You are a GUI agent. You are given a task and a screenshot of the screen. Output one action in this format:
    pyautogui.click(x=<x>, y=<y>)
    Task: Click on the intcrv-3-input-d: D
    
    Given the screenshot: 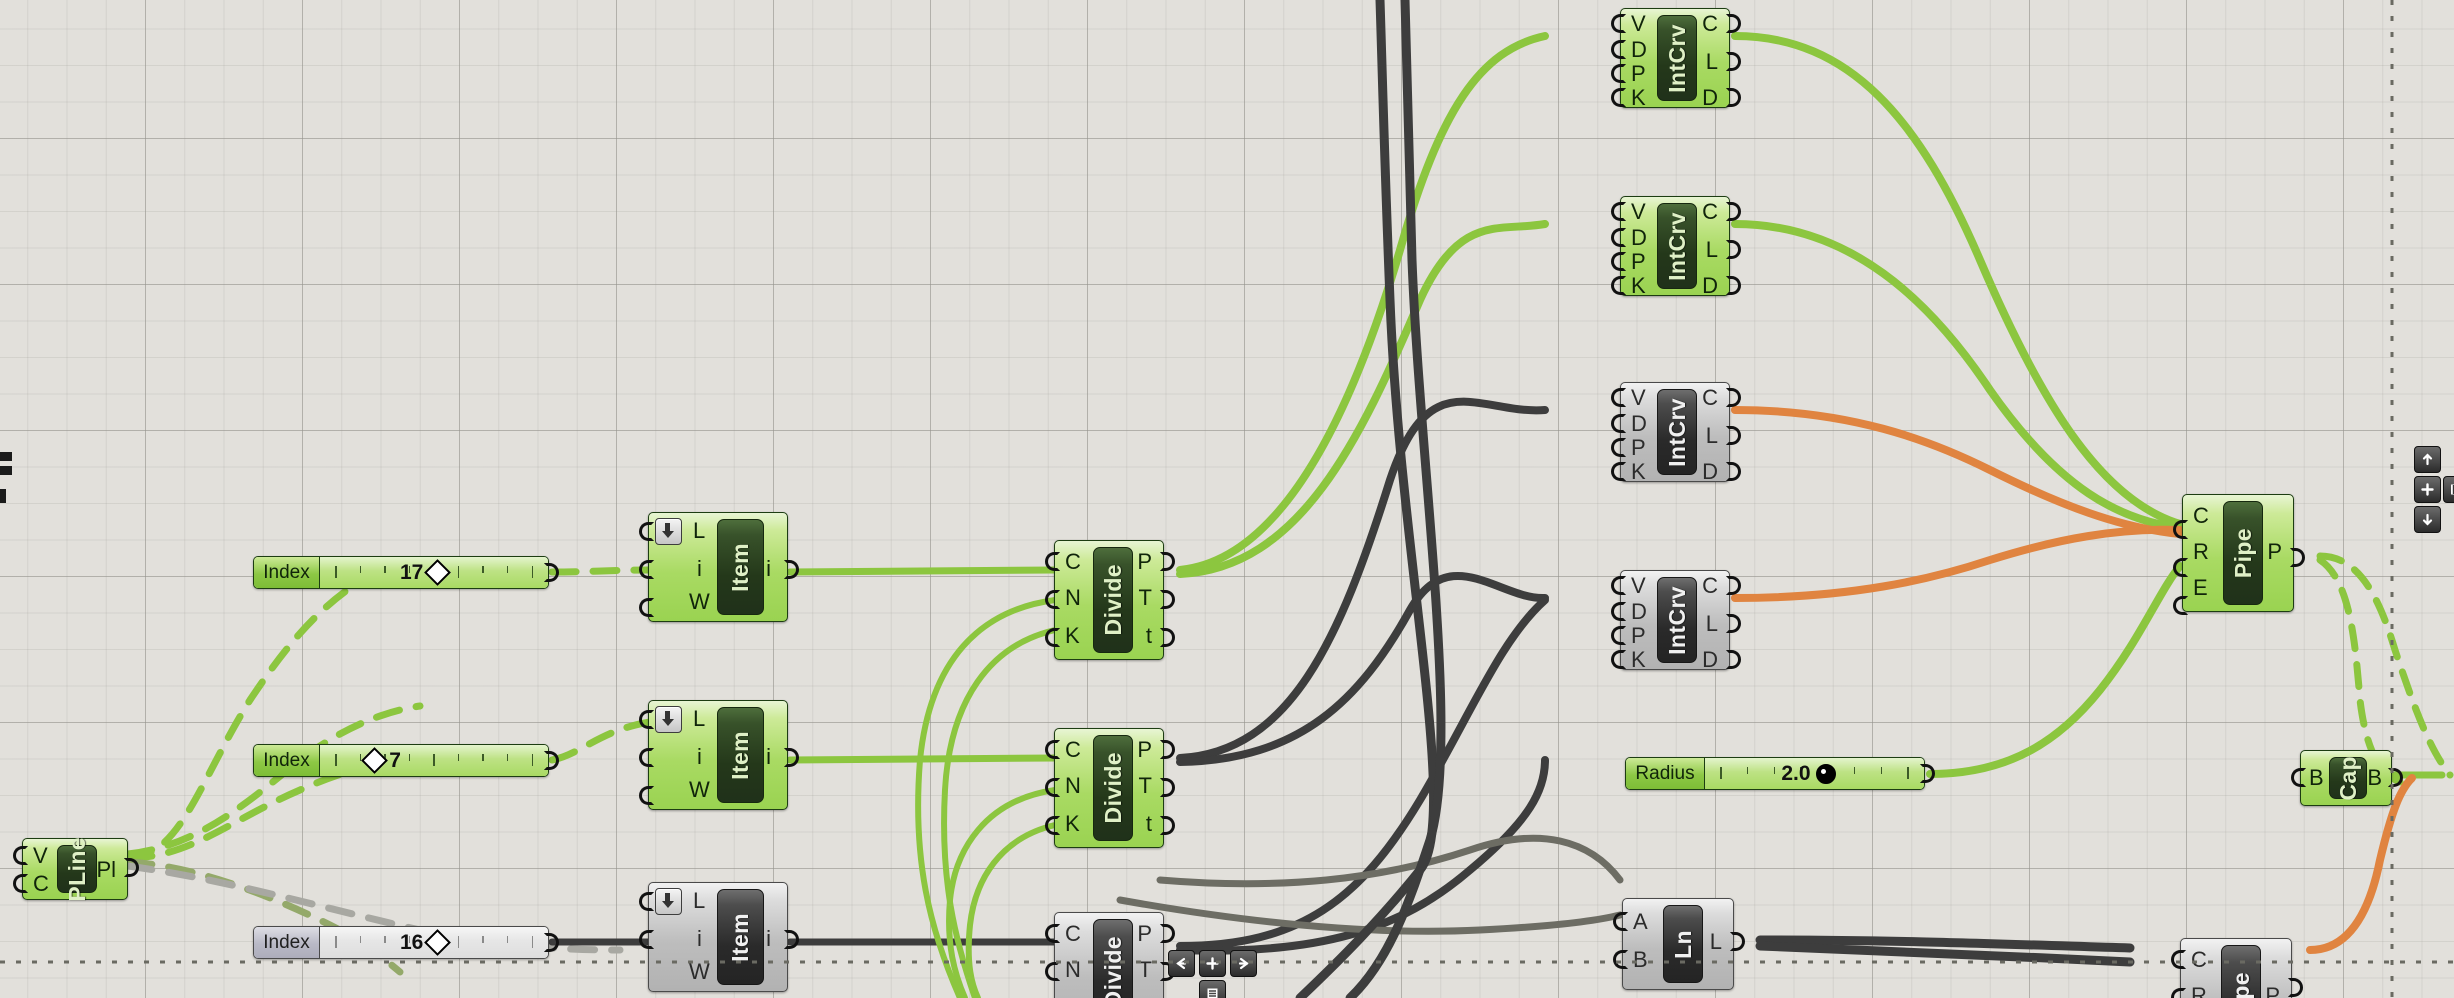 What is the action you would take?
    pyautogui.click(x=1639, y=424)
    